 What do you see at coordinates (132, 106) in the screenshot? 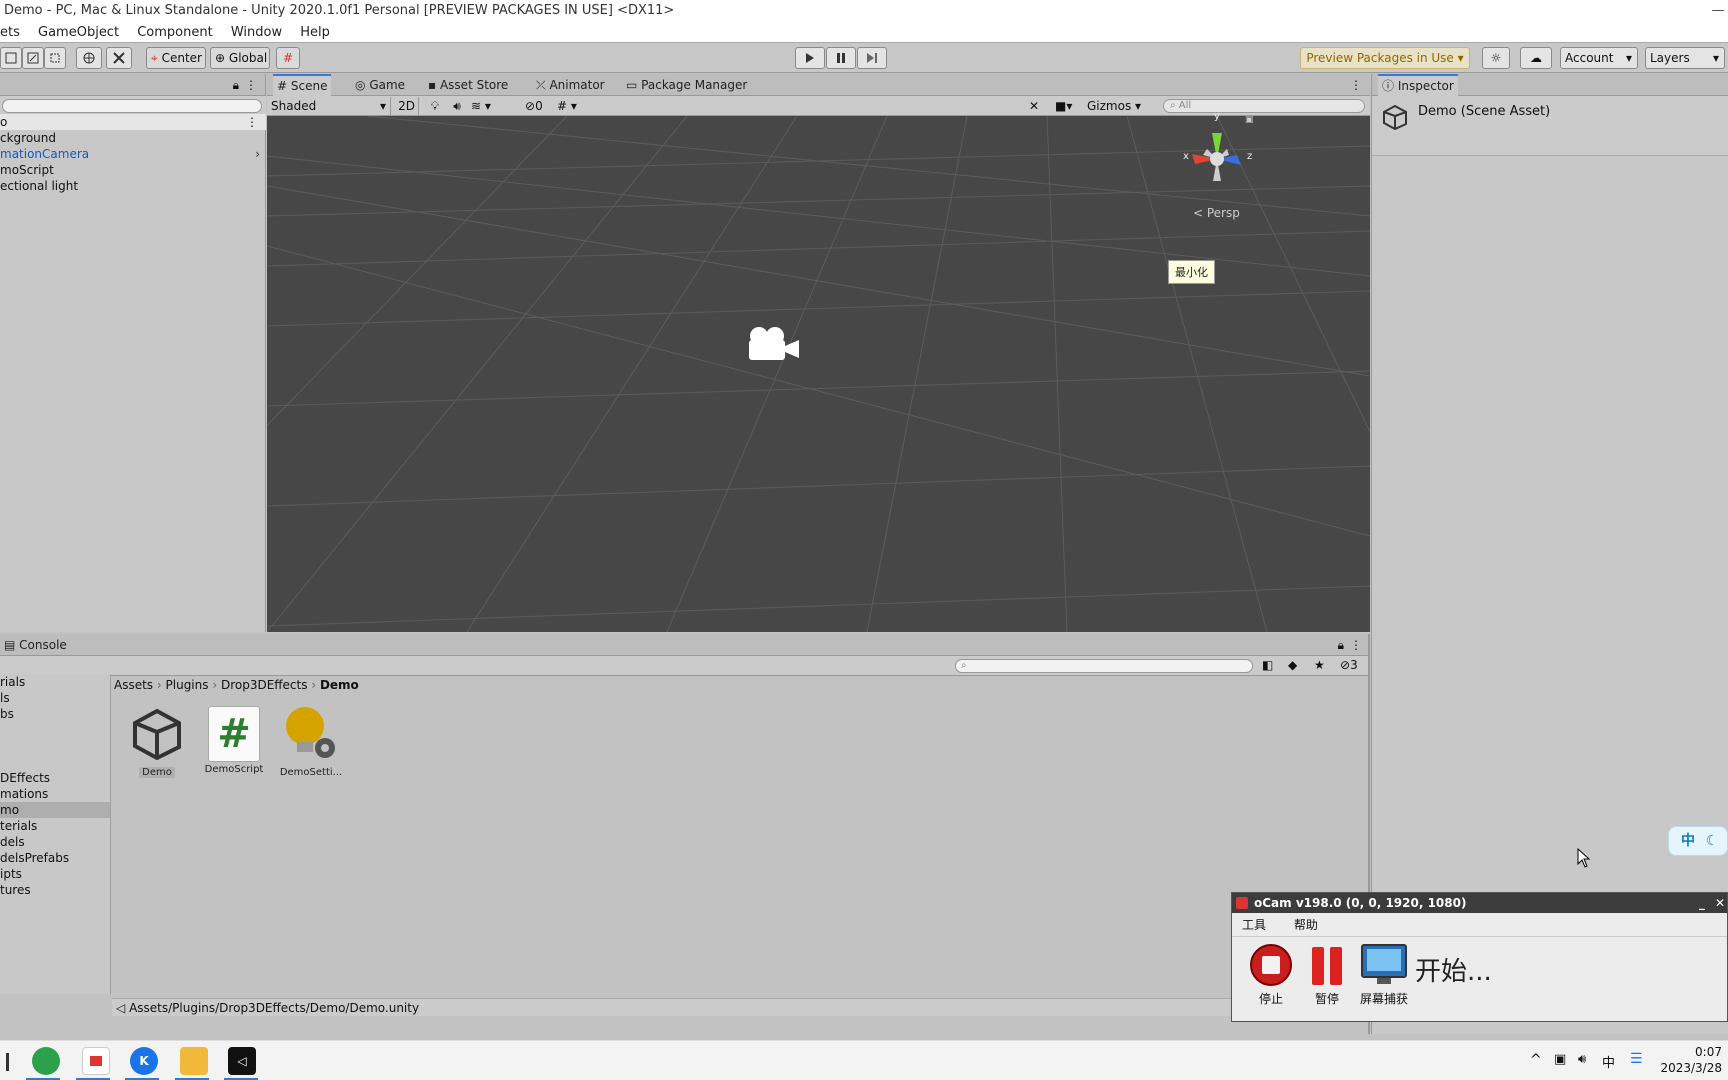
I see `hierarchy-search-input` at bounding box center [132, 106].